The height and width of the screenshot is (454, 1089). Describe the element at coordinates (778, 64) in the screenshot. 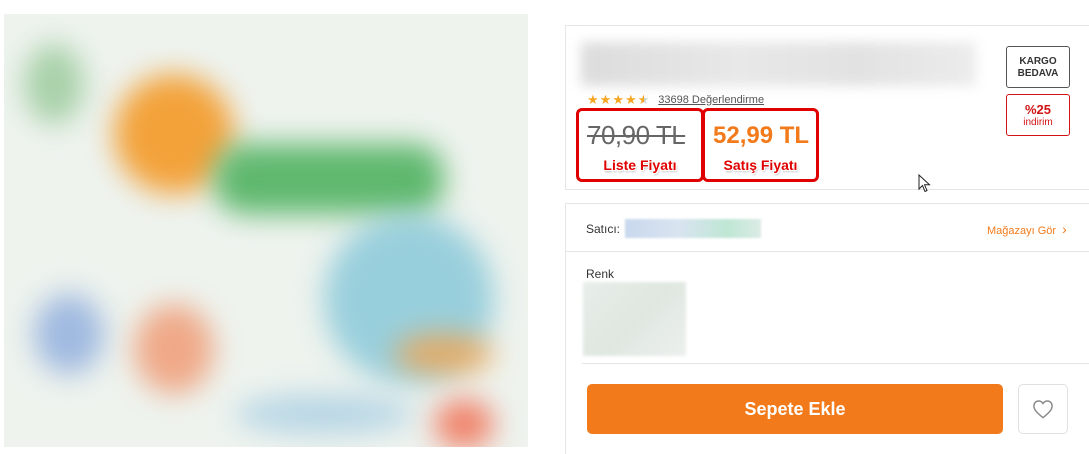

I see `product-title-redacted` at that location.